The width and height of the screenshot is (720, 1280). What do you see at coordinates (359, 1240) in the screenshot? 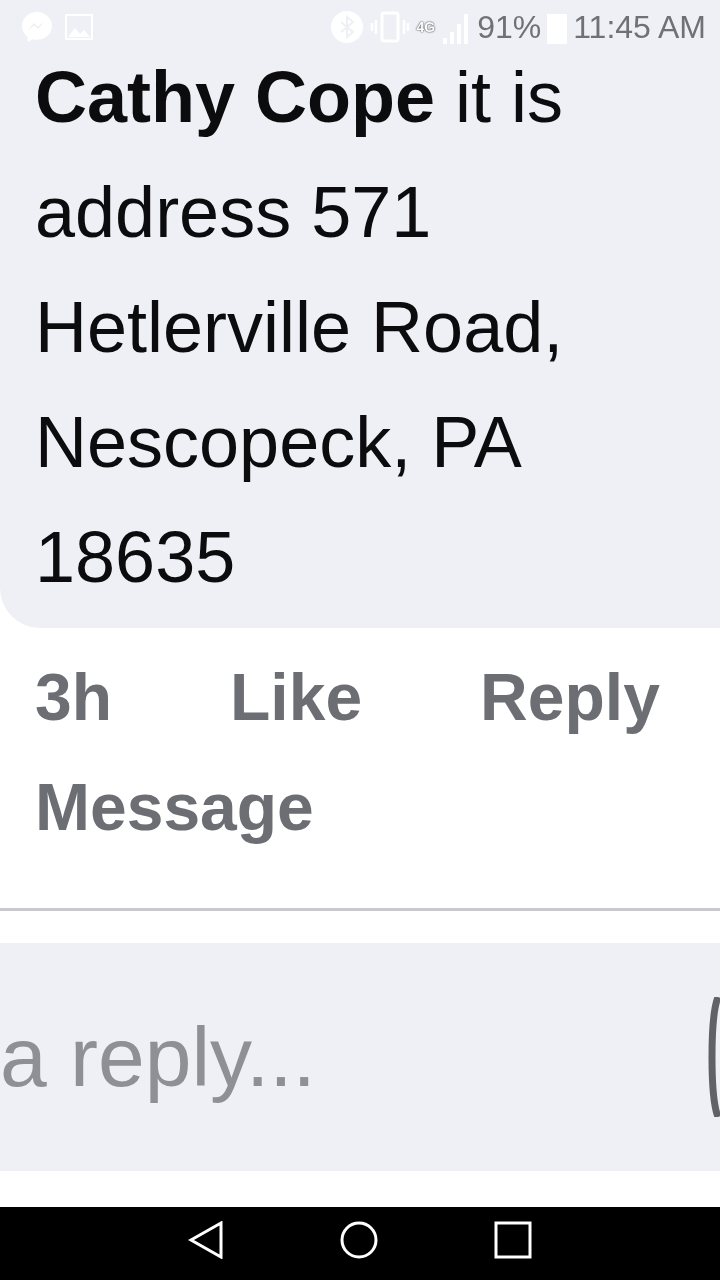
I see `home-icon` at bounding box center [359, 1240].